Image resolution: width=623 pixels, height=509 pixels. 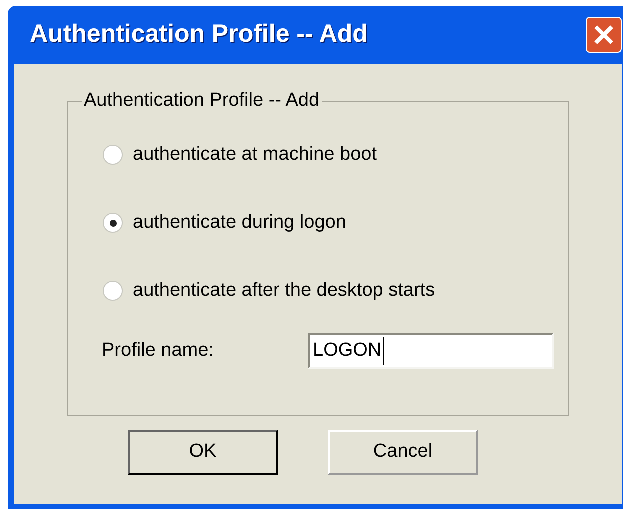 What do you see at coordinates (158, 350) in the screenshot?
I see `profile-name-label: Profile name:` at bounding box center [158, 350].